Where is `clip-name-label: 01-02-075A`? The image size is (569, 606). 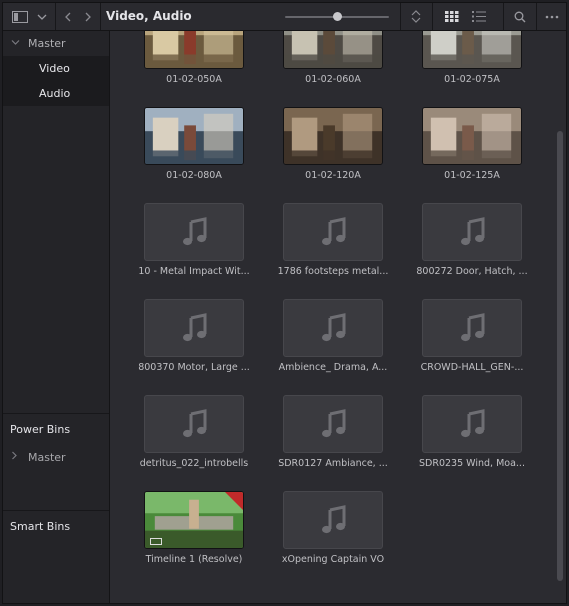
clip-name-label: 01-02-075A is located at coordinates (472, 79).